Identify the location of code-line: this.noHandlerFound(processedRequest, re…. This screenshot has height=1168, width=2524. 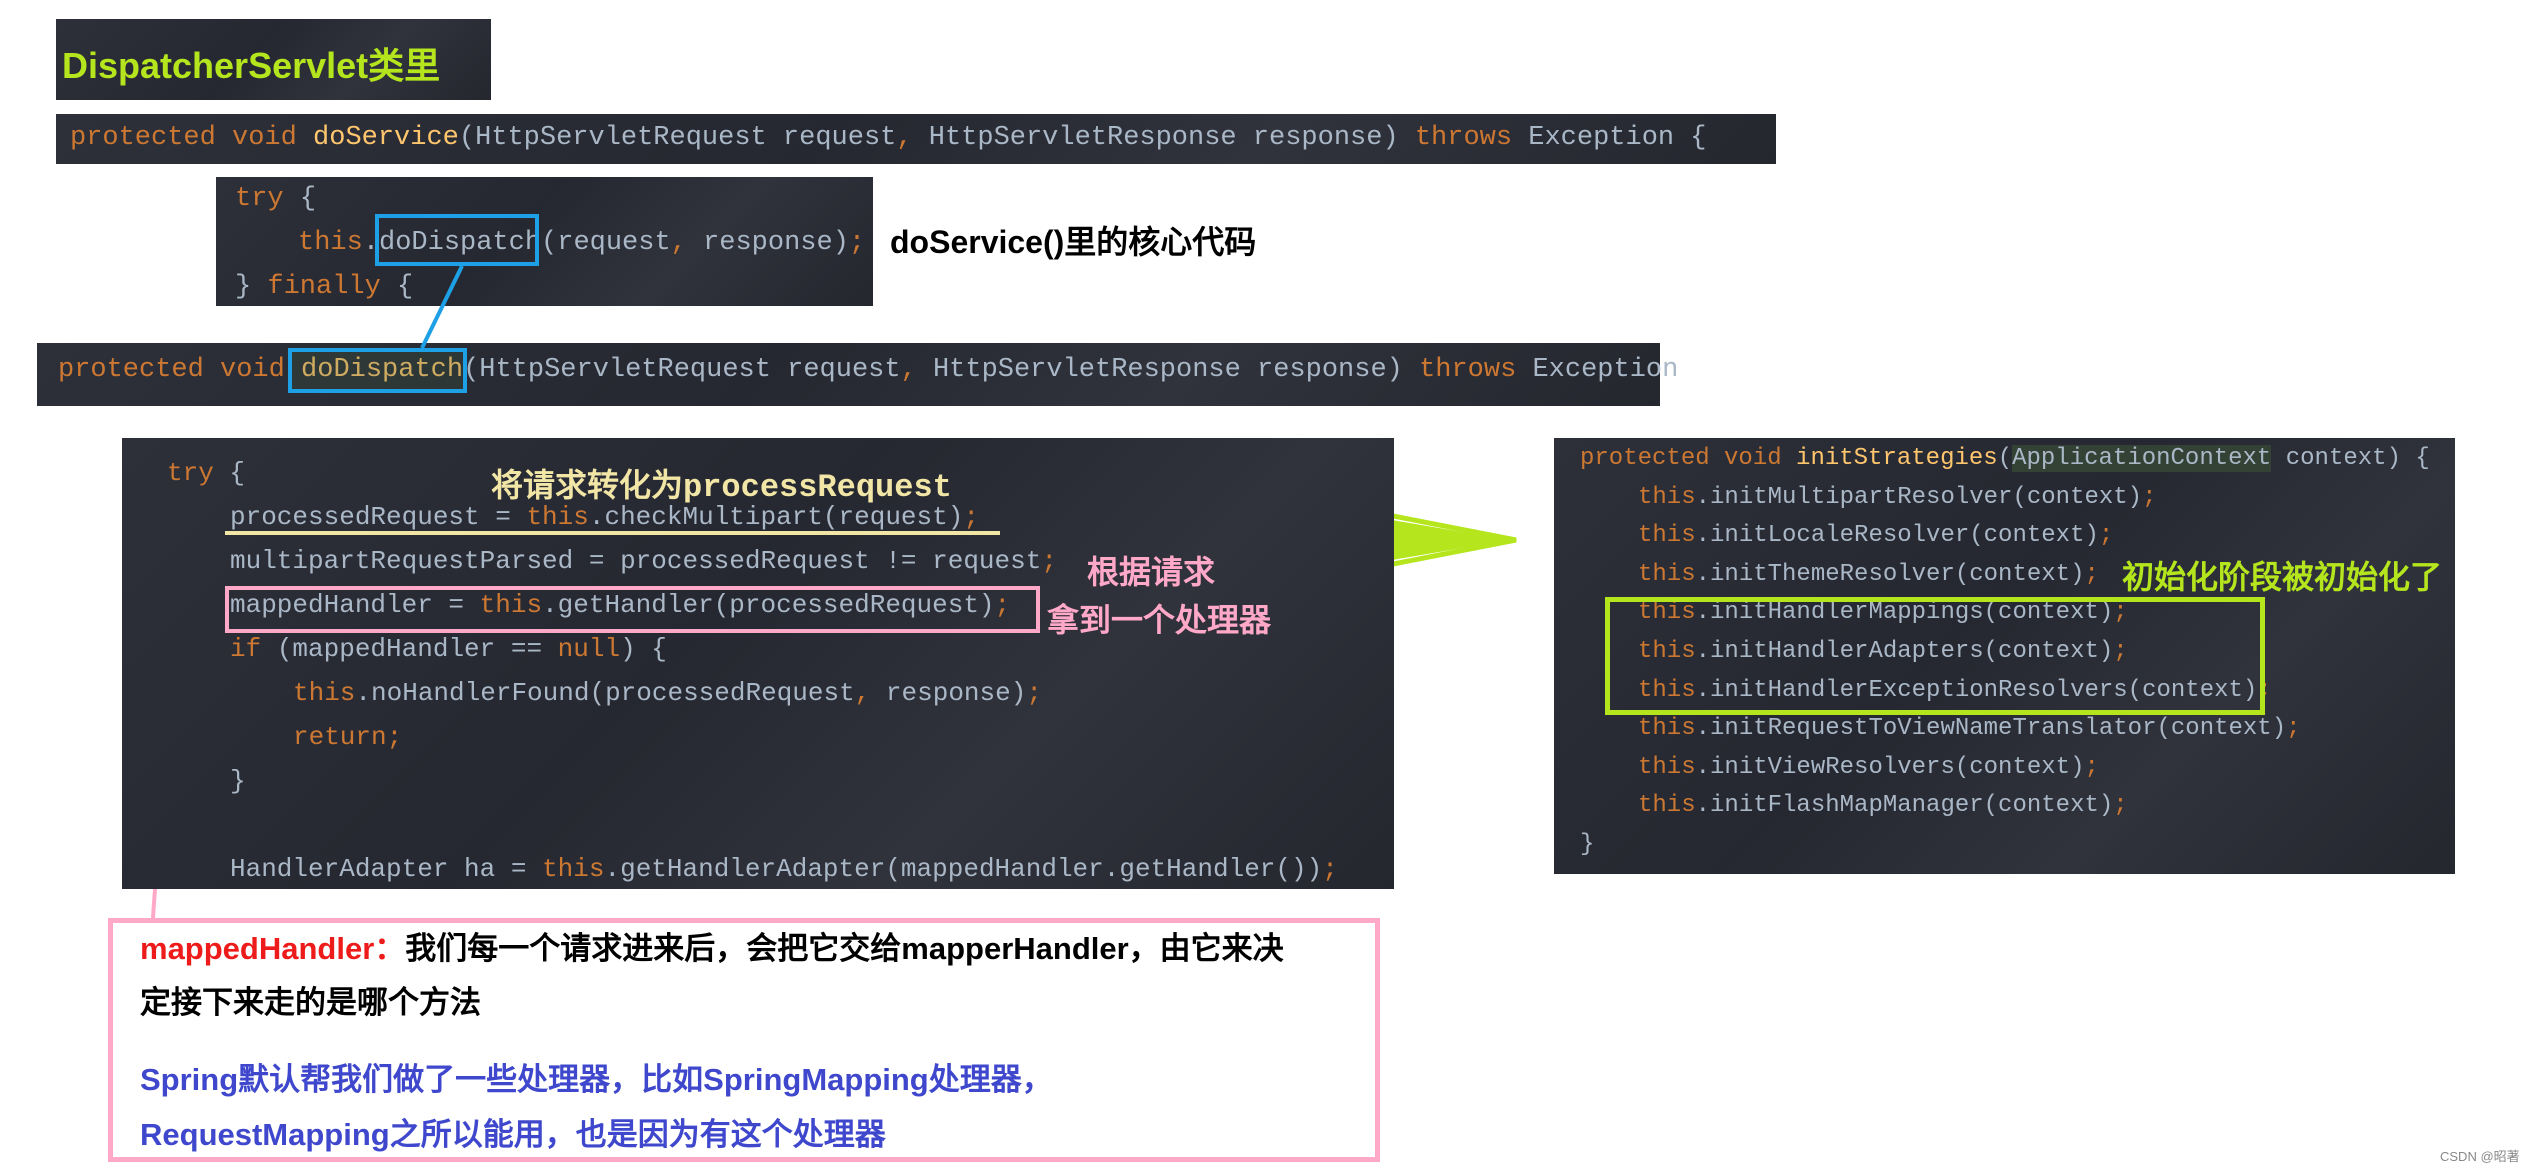
(752, 693).